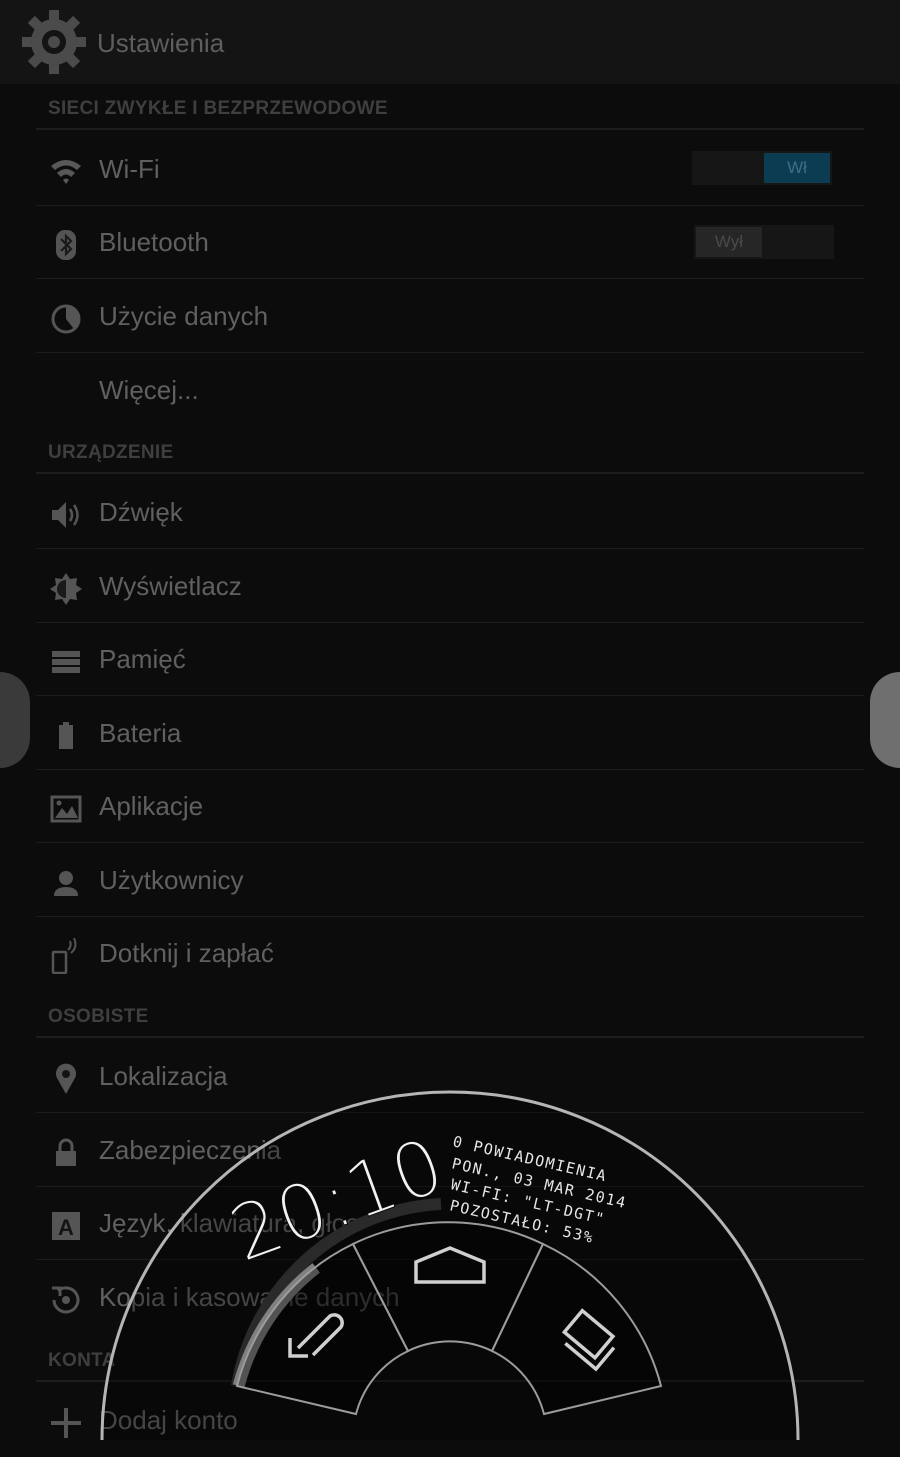  Describe the element at coordinates (141, 512) in the screenshot. I see `settings-item-label: Dźwięk` at that location.